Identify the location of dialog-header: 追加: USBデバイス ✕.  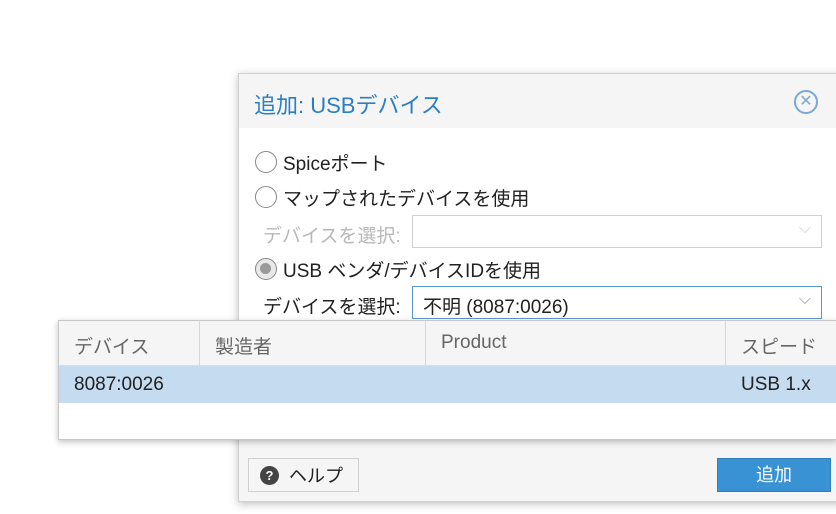
(537, 101).